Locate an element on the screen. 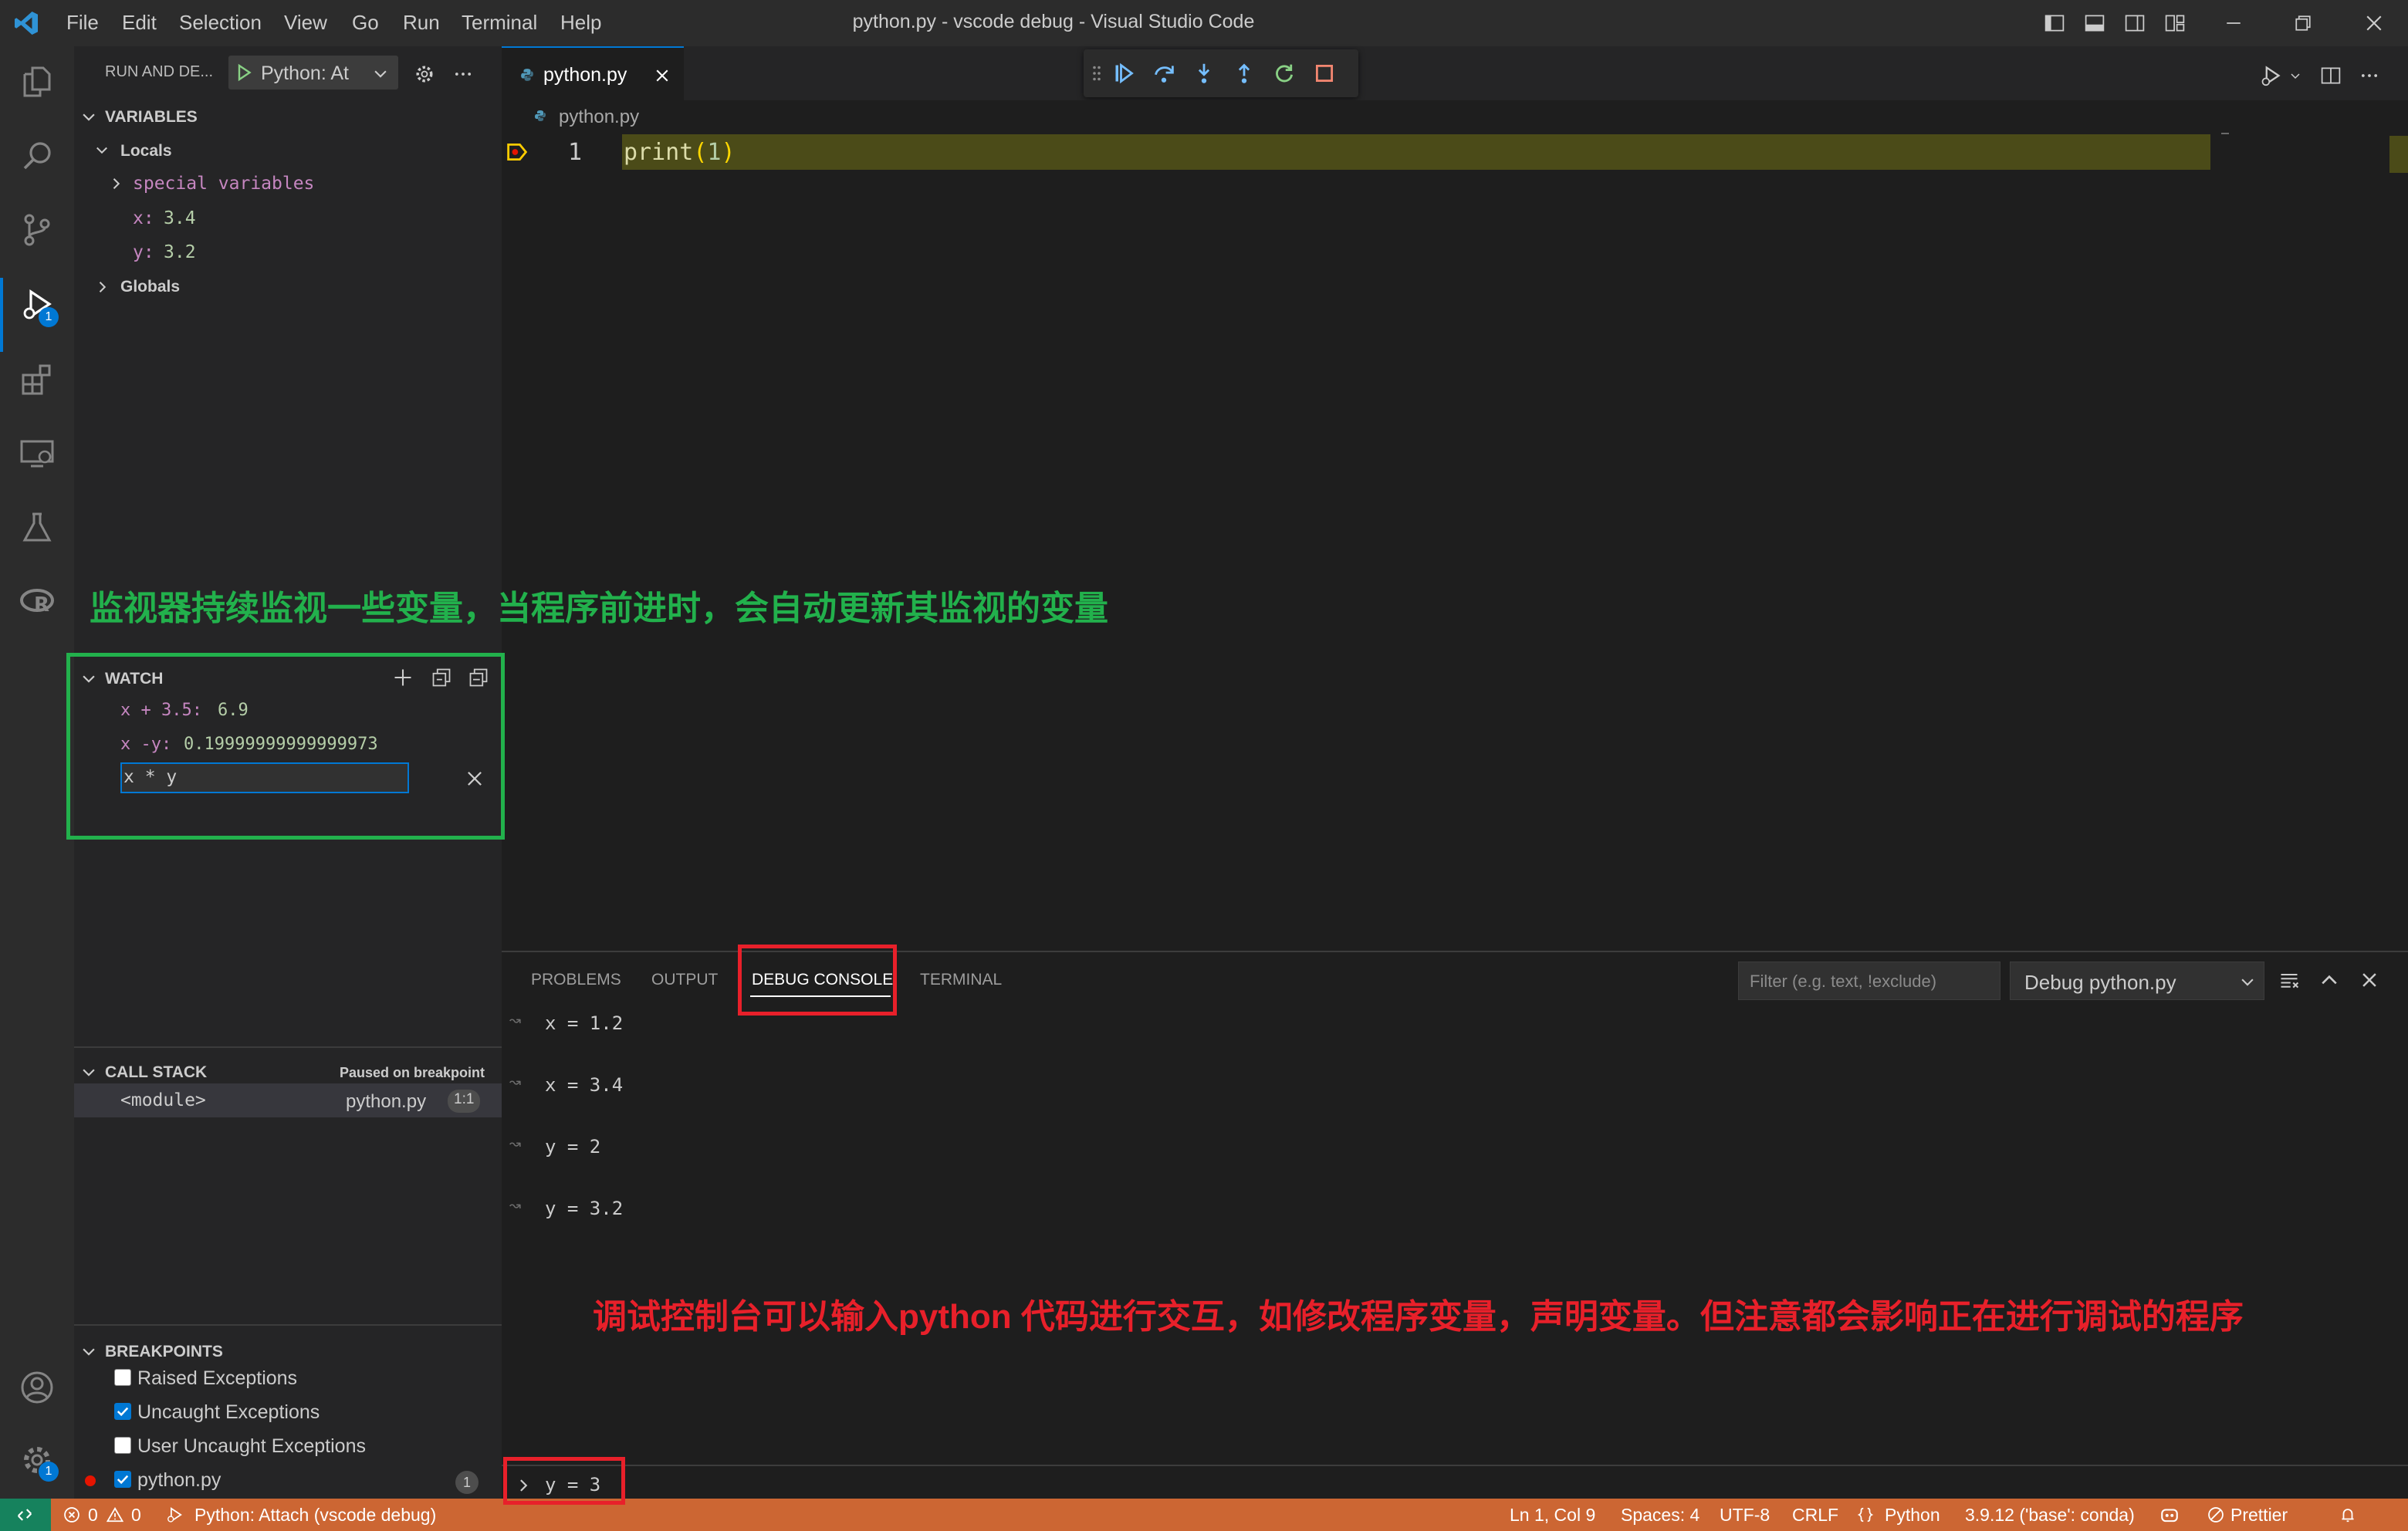 This screenshot has height=1531, width=2408. language-mode: Python is located at coordinates (1913, 1515).